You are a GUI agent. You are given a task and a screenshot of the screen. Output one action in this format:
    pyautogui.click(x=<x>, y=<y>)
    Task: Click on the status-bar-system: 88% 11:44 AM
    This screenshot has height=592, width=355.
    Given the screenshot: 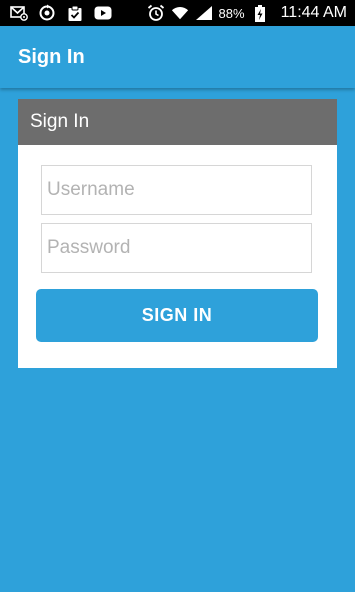 What is the action you would take?
    pyautogui.click(x=247, y=13)
    